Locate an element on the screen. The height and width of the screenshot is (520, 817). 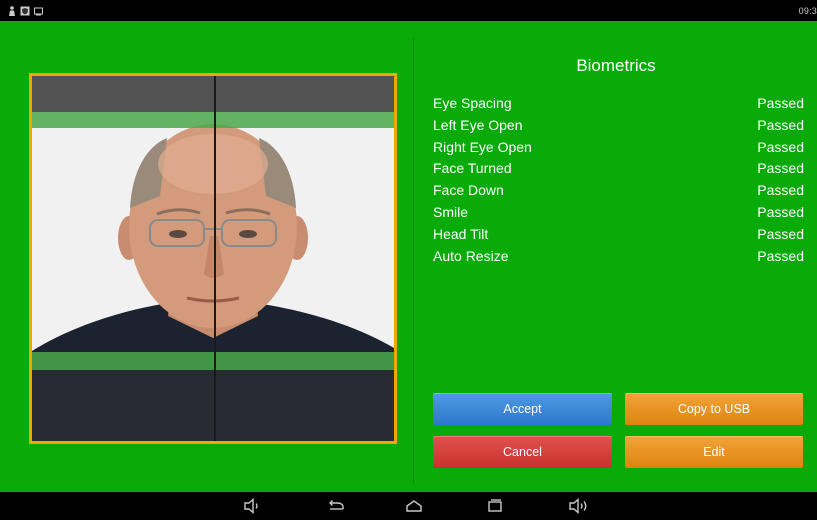
shield-icon is located at coordinates (25, 11).